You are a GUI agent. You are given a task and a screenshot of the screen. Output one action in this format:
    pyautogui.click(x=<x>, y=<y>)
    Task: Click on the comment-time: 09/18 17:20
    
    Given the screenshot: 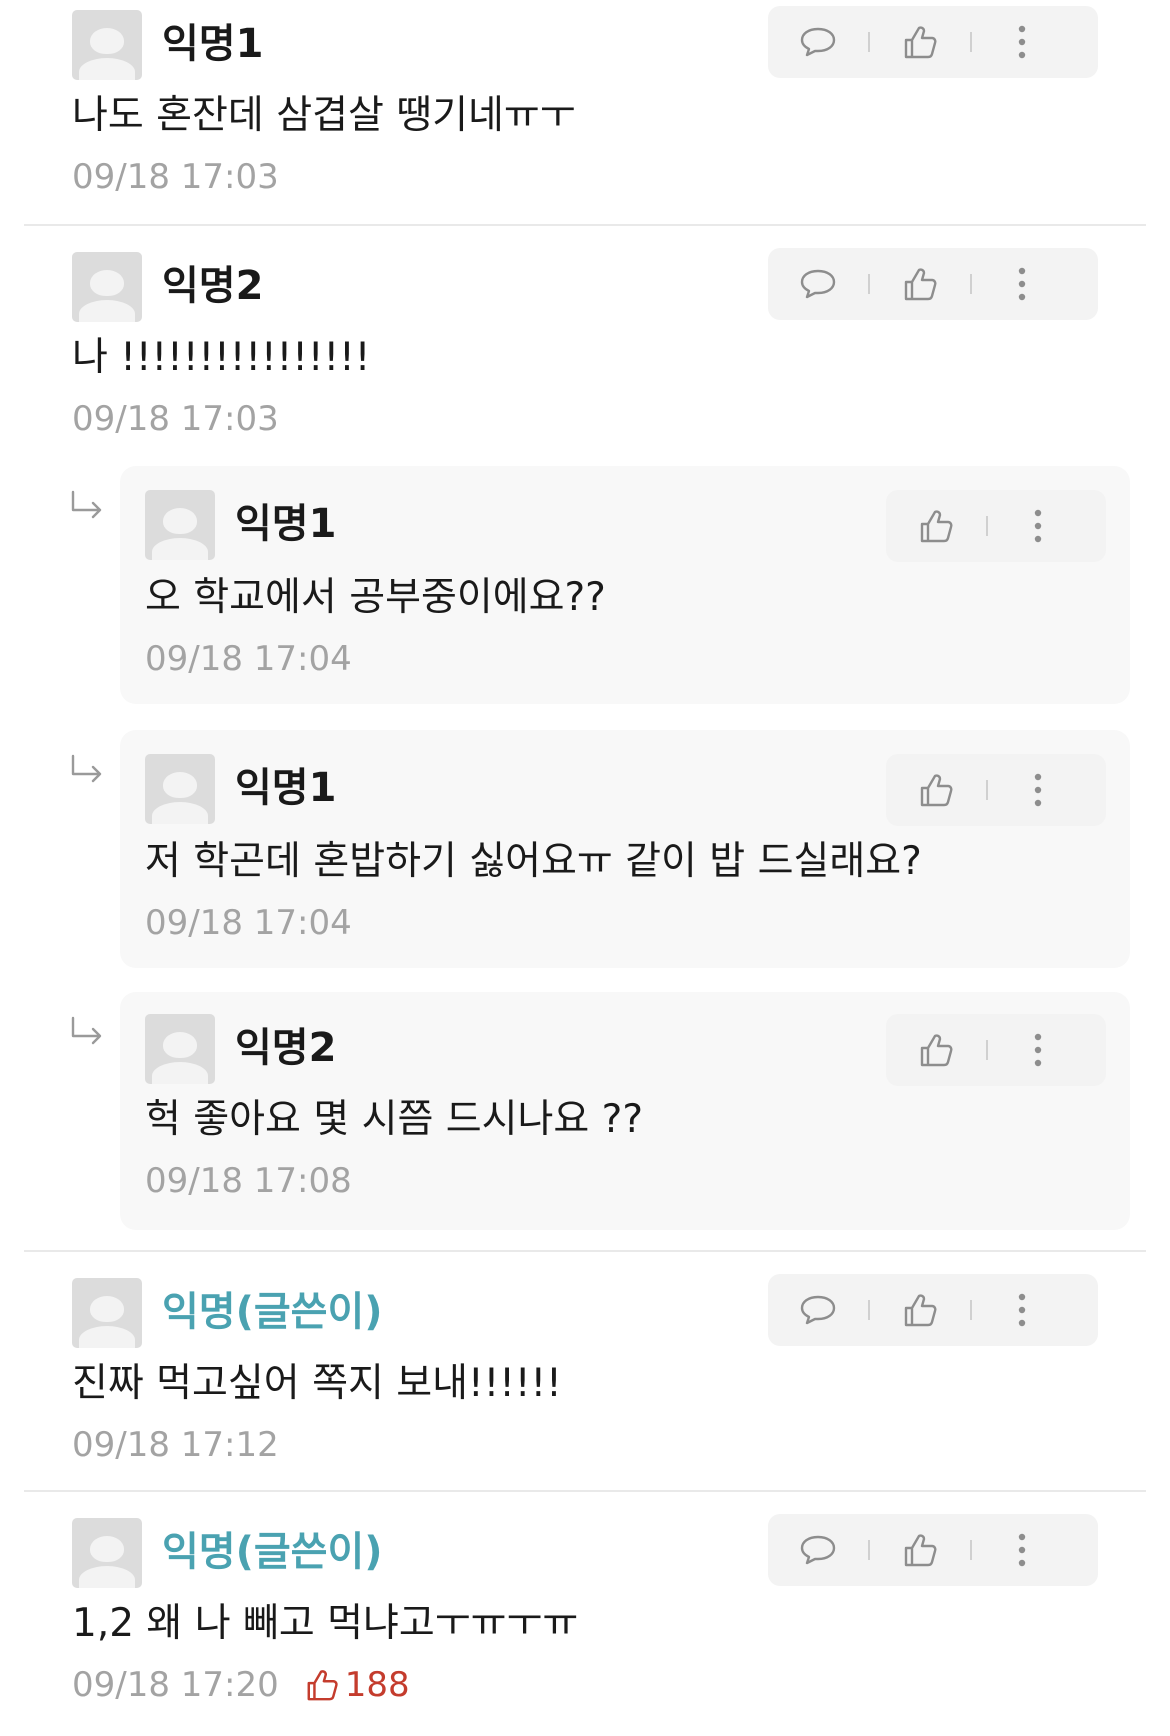 What is the action you would take?
    pyautogui.click(x=175, y=1685)
    